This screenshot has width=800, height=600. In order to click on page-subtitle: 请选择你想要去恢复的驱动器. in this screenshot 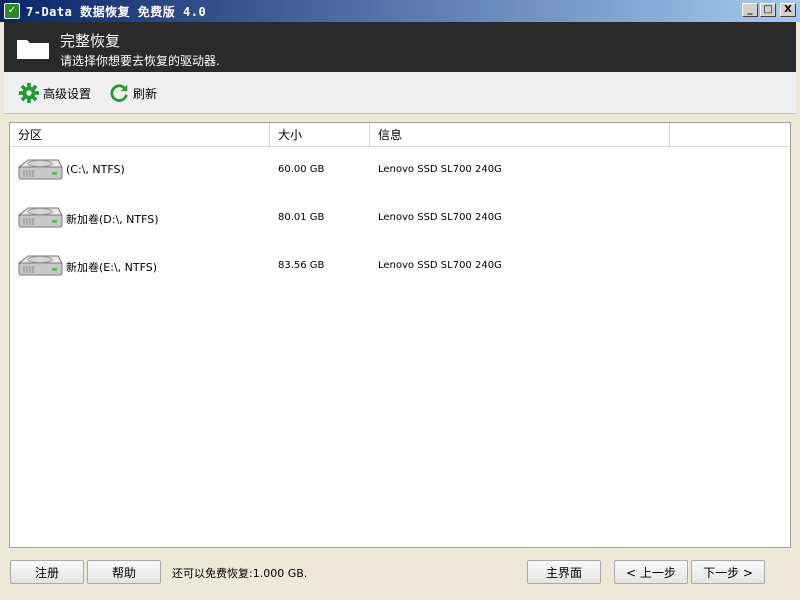, I will do `click(140, 61)`.